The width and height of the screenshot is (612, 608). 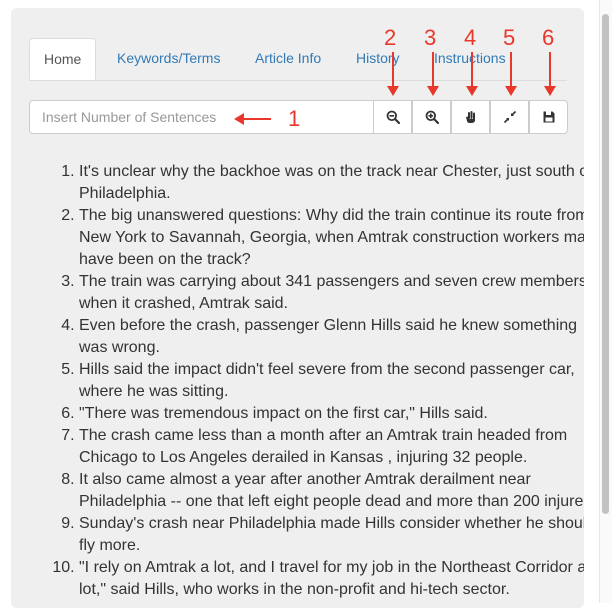 What do you see at coordinates (605, 264) in the screenshot?
I see `scrollbar-thumb` at bounding box center [605, 264].